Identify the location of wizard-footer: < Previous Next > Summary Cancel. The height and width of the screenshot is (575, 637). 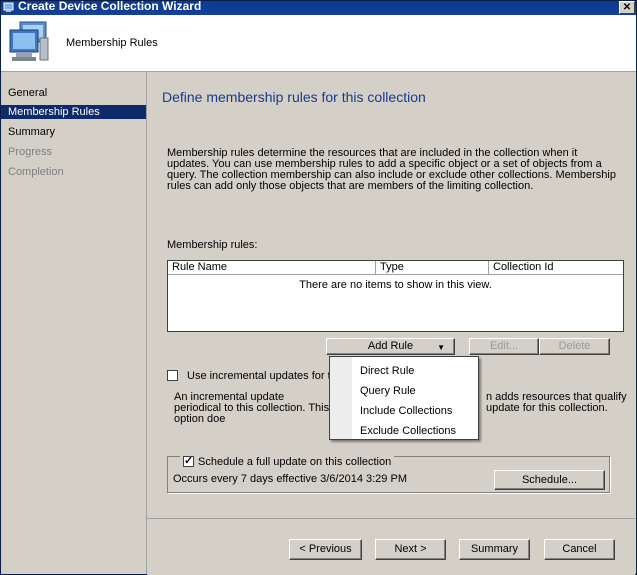
(391, 546).